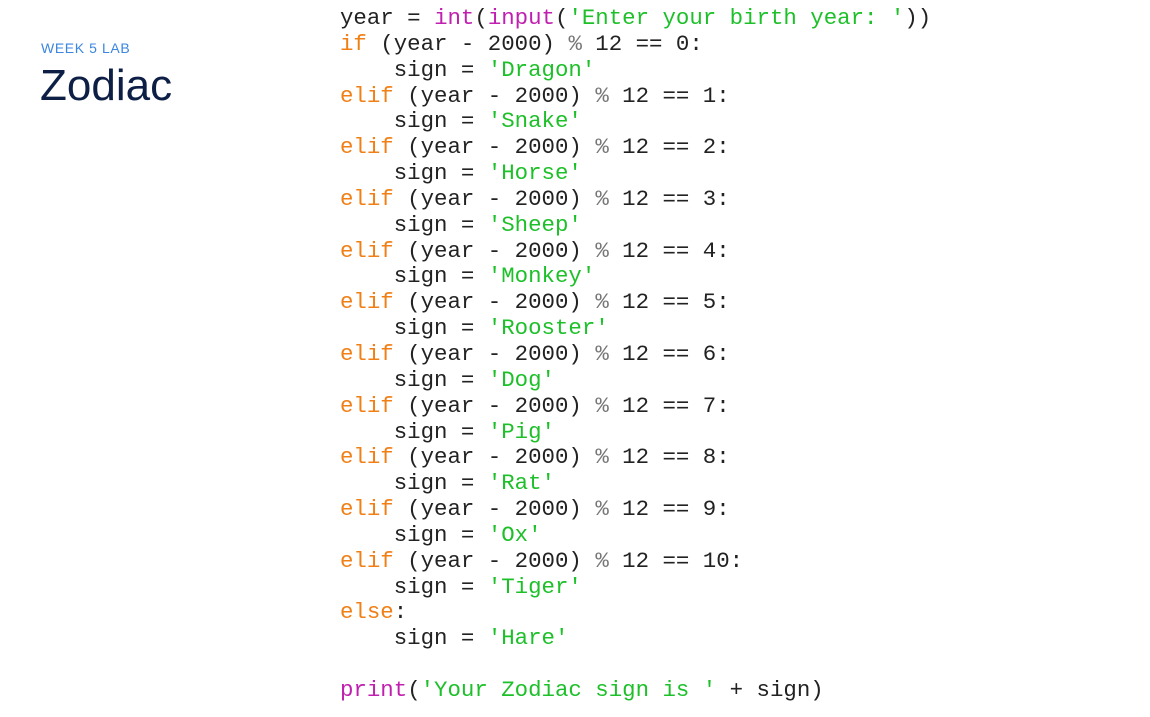 The height and width of the screenshot is (717, 1150). I want to click on code-line: print('Your Zodiac sign is ' + sign), so click(635, 690).